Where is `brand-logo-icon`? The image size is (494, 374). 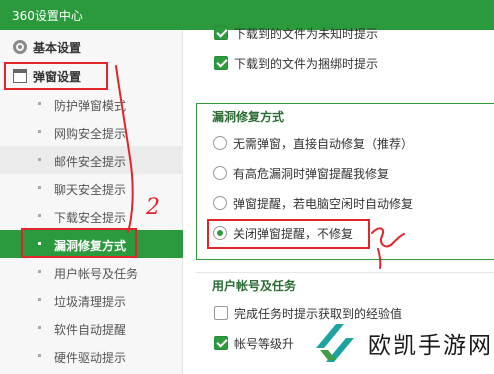 brand-logo-icon is located at coordinates (335, 343).